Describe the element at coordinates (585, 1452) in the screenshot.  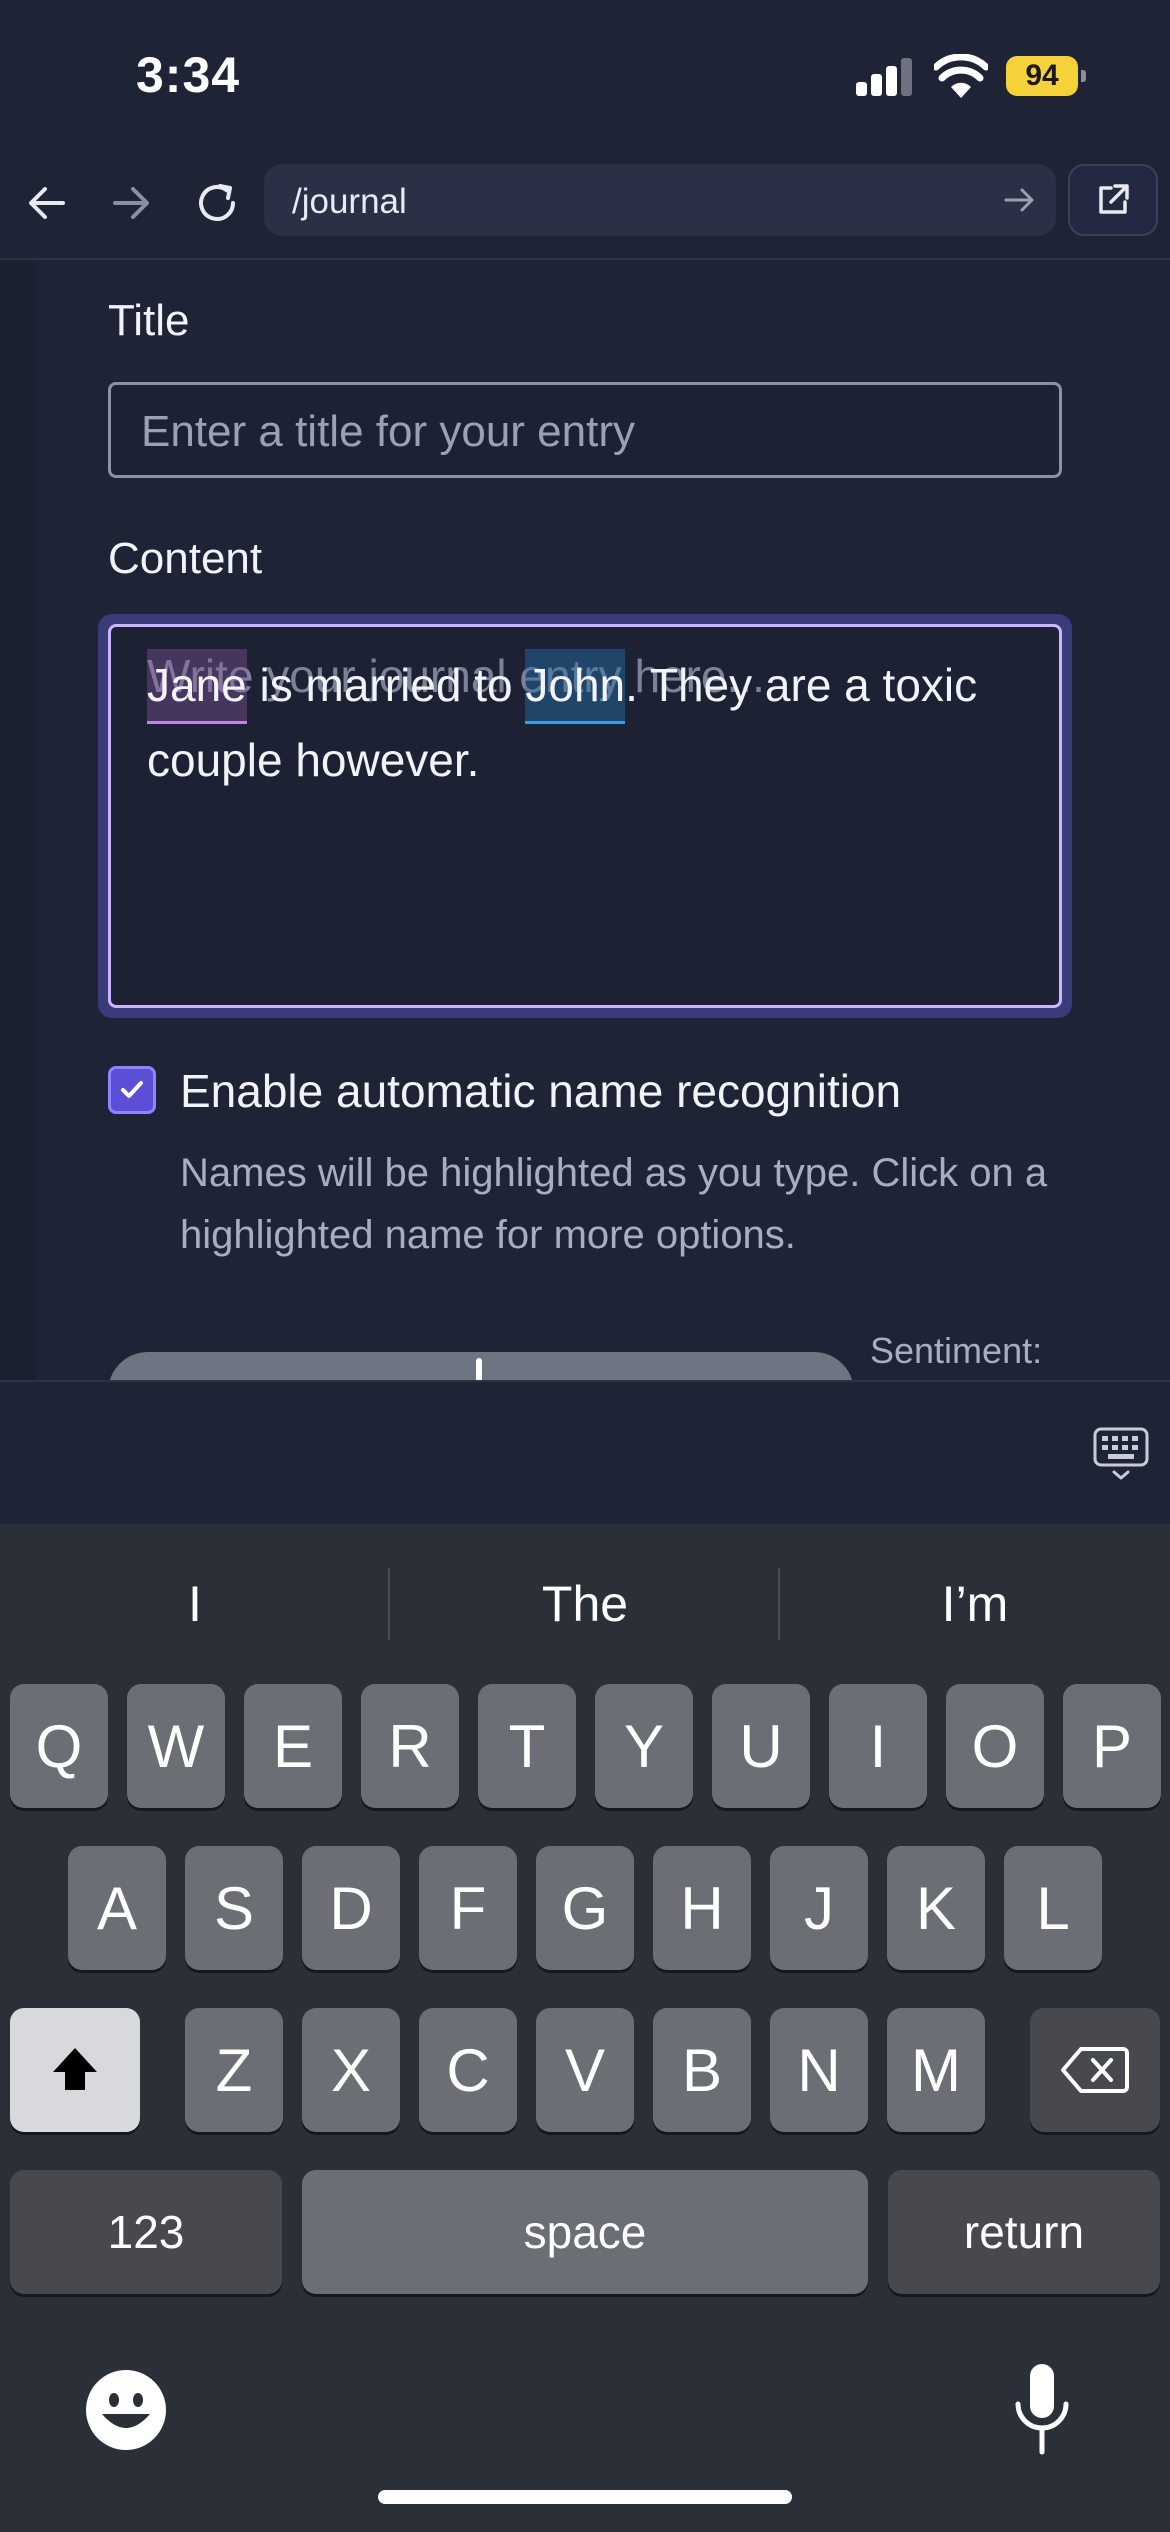
I see `keyboard-accessory-bar` at that location.